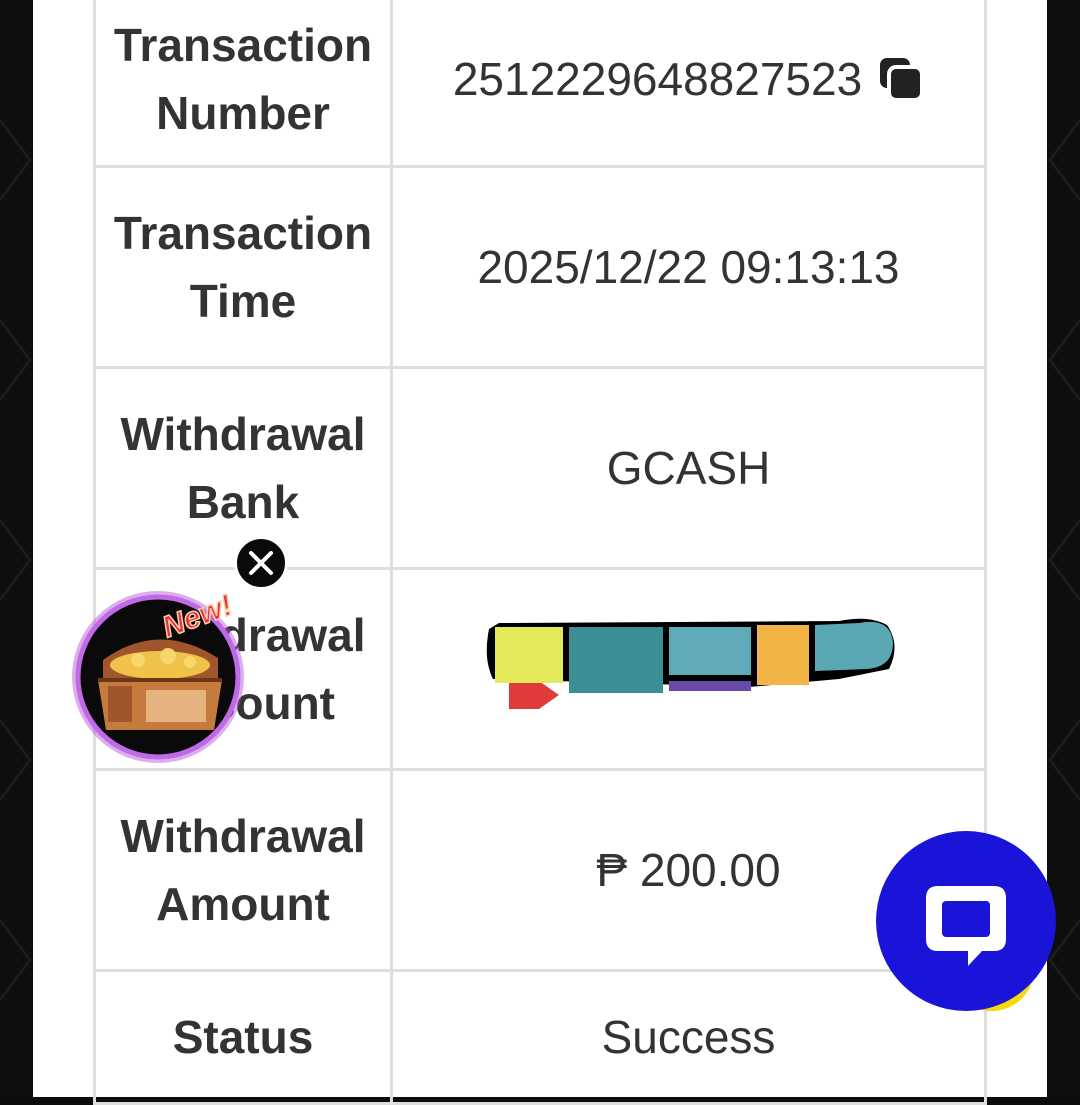 The image size is (1080, 1105). Describe the element at coordinates (540, 1037) in the screenshot. I see `table-row: Status Success` at that location.